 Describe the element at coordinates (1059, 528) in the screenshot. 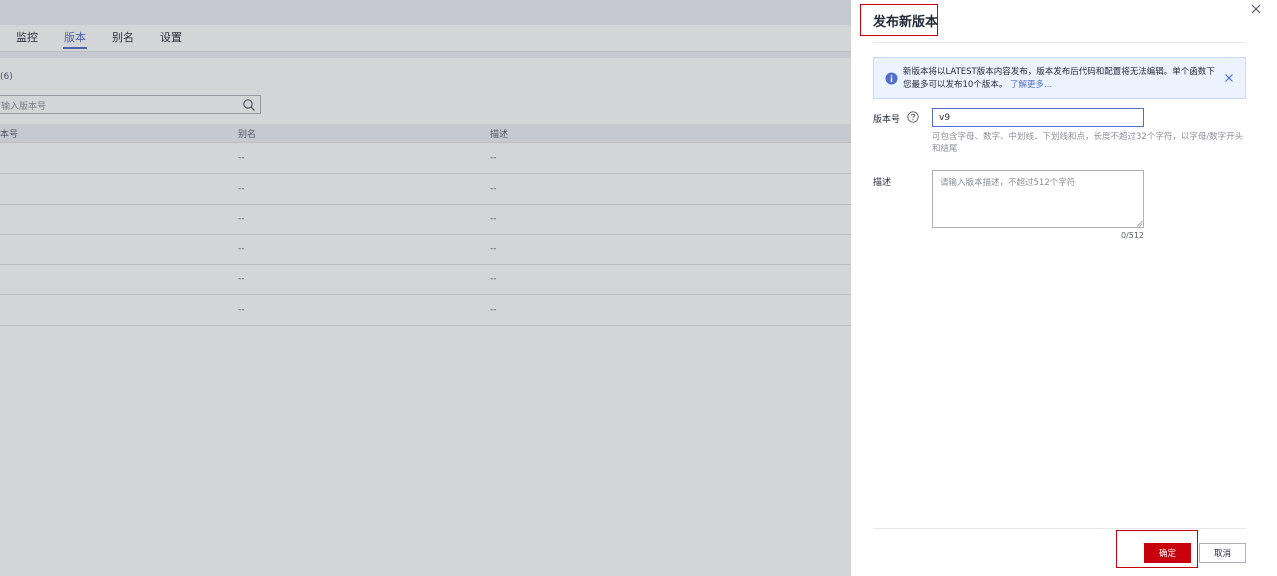

I see `footer-divider` at that location.